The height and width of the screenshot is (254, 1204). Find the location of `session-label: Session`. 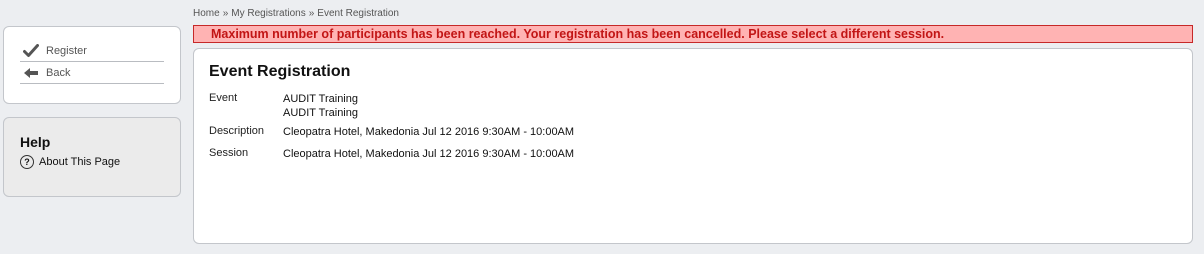

session-label: Session is located at coordinates (229, 153).